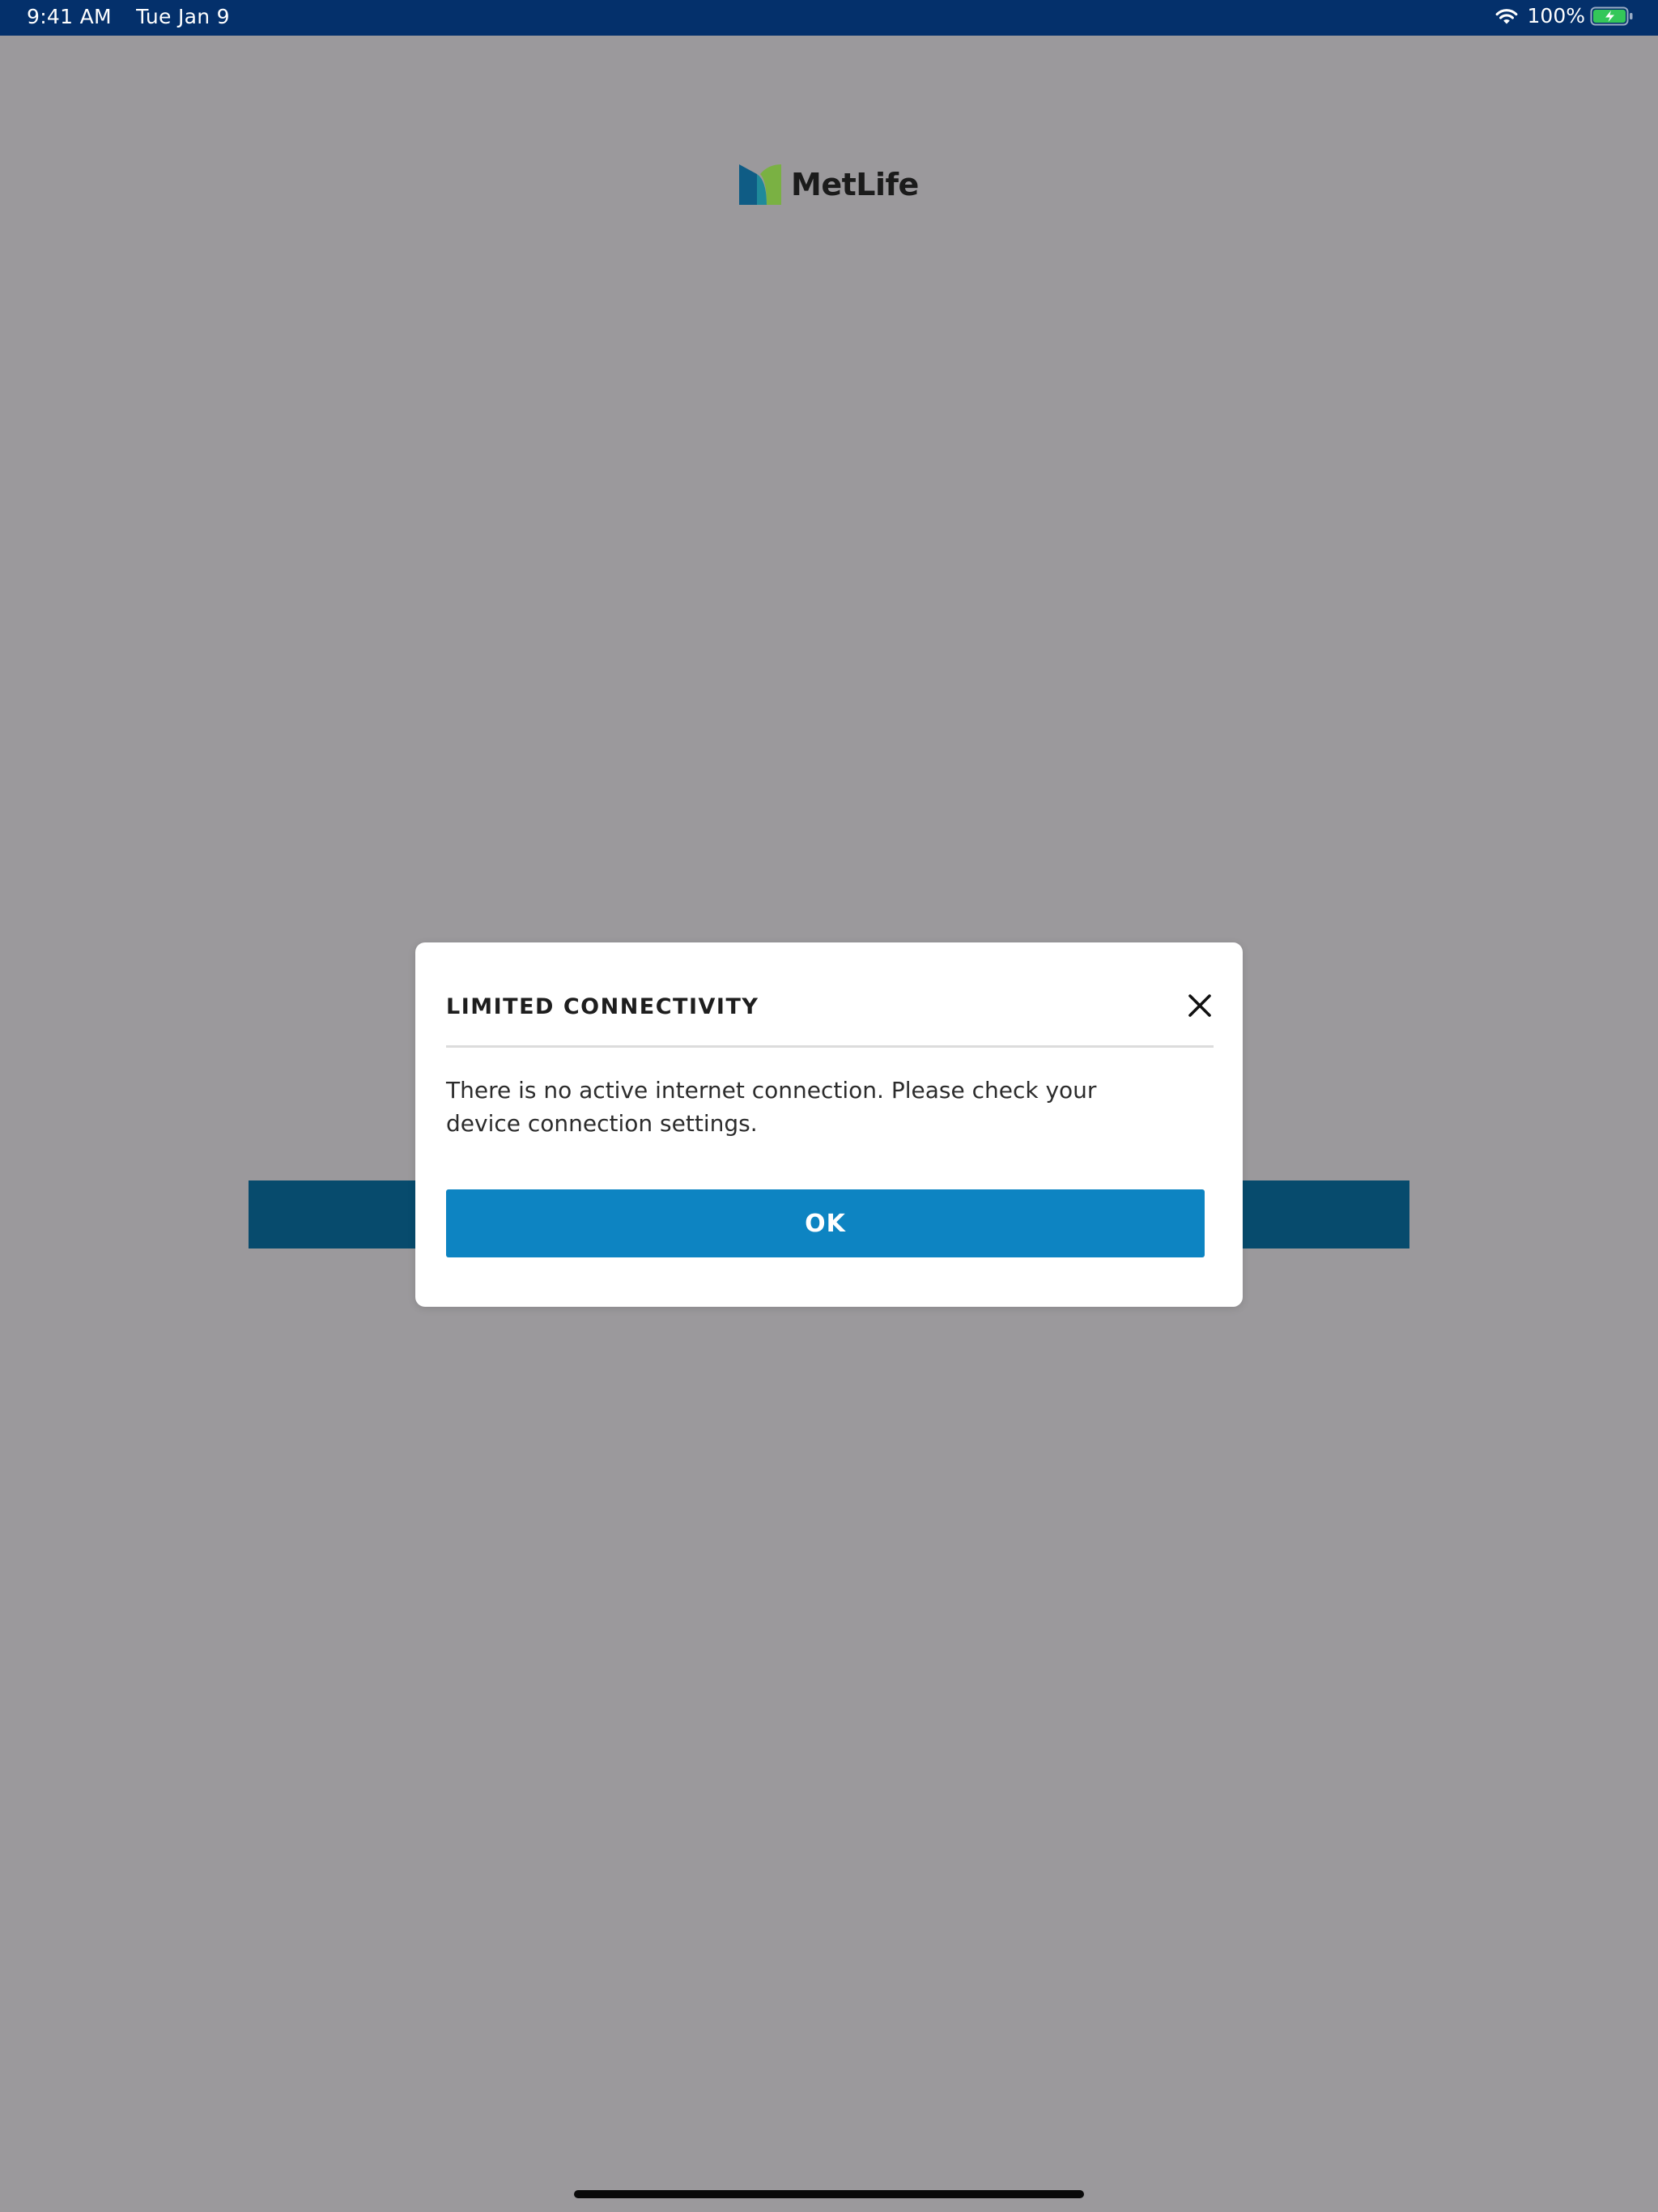  I want to click on logo-text: MetLife, so click(855, 185).